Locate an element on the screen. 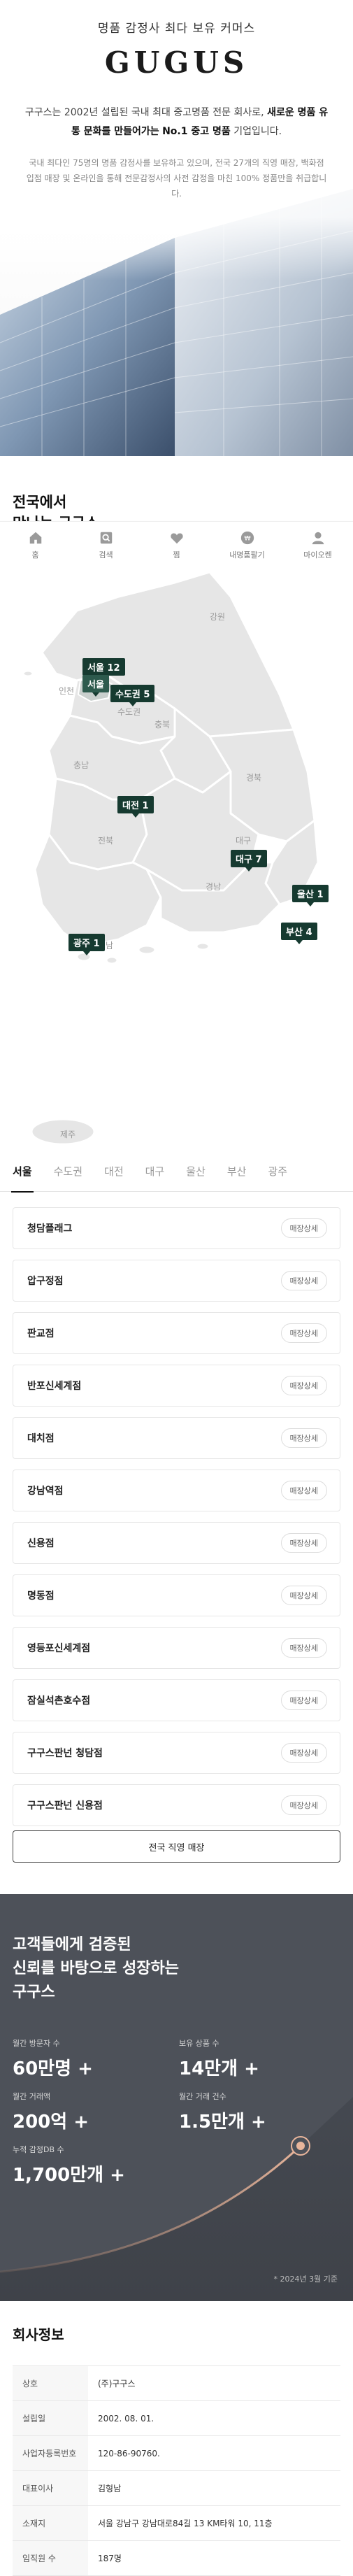 This screenshot has height=2576, width=353. stats-title: 고객들에게 검증된 신뢰를 바탕으로 성장하는 구구스 is located at coordinates (96, 1969).